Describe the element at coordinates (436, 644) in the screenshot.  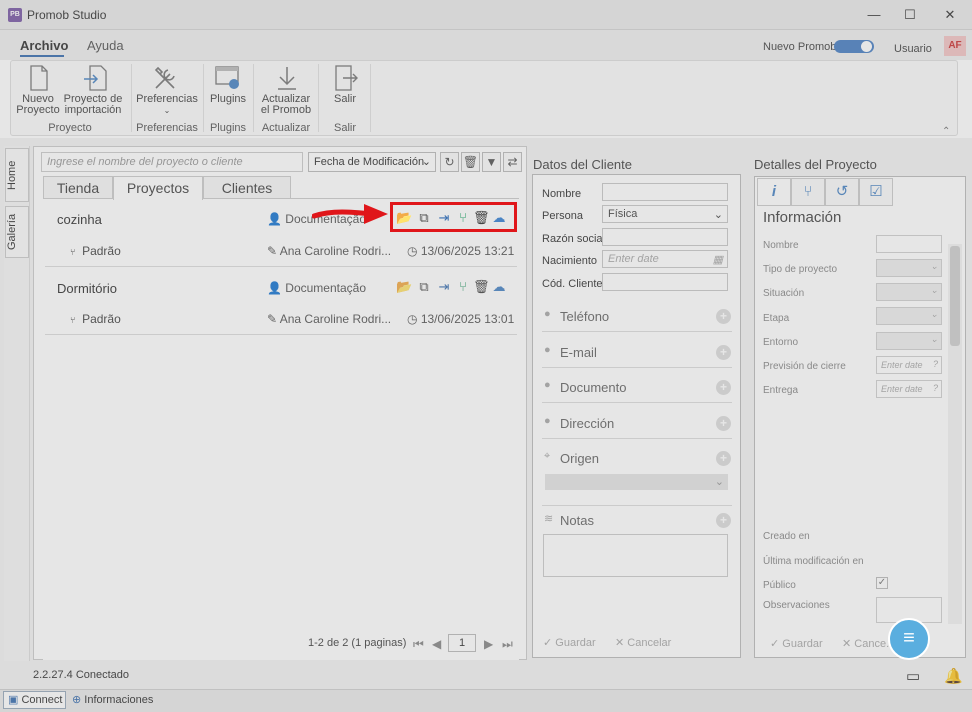
I see `prev-page-button: ◀` at that location.